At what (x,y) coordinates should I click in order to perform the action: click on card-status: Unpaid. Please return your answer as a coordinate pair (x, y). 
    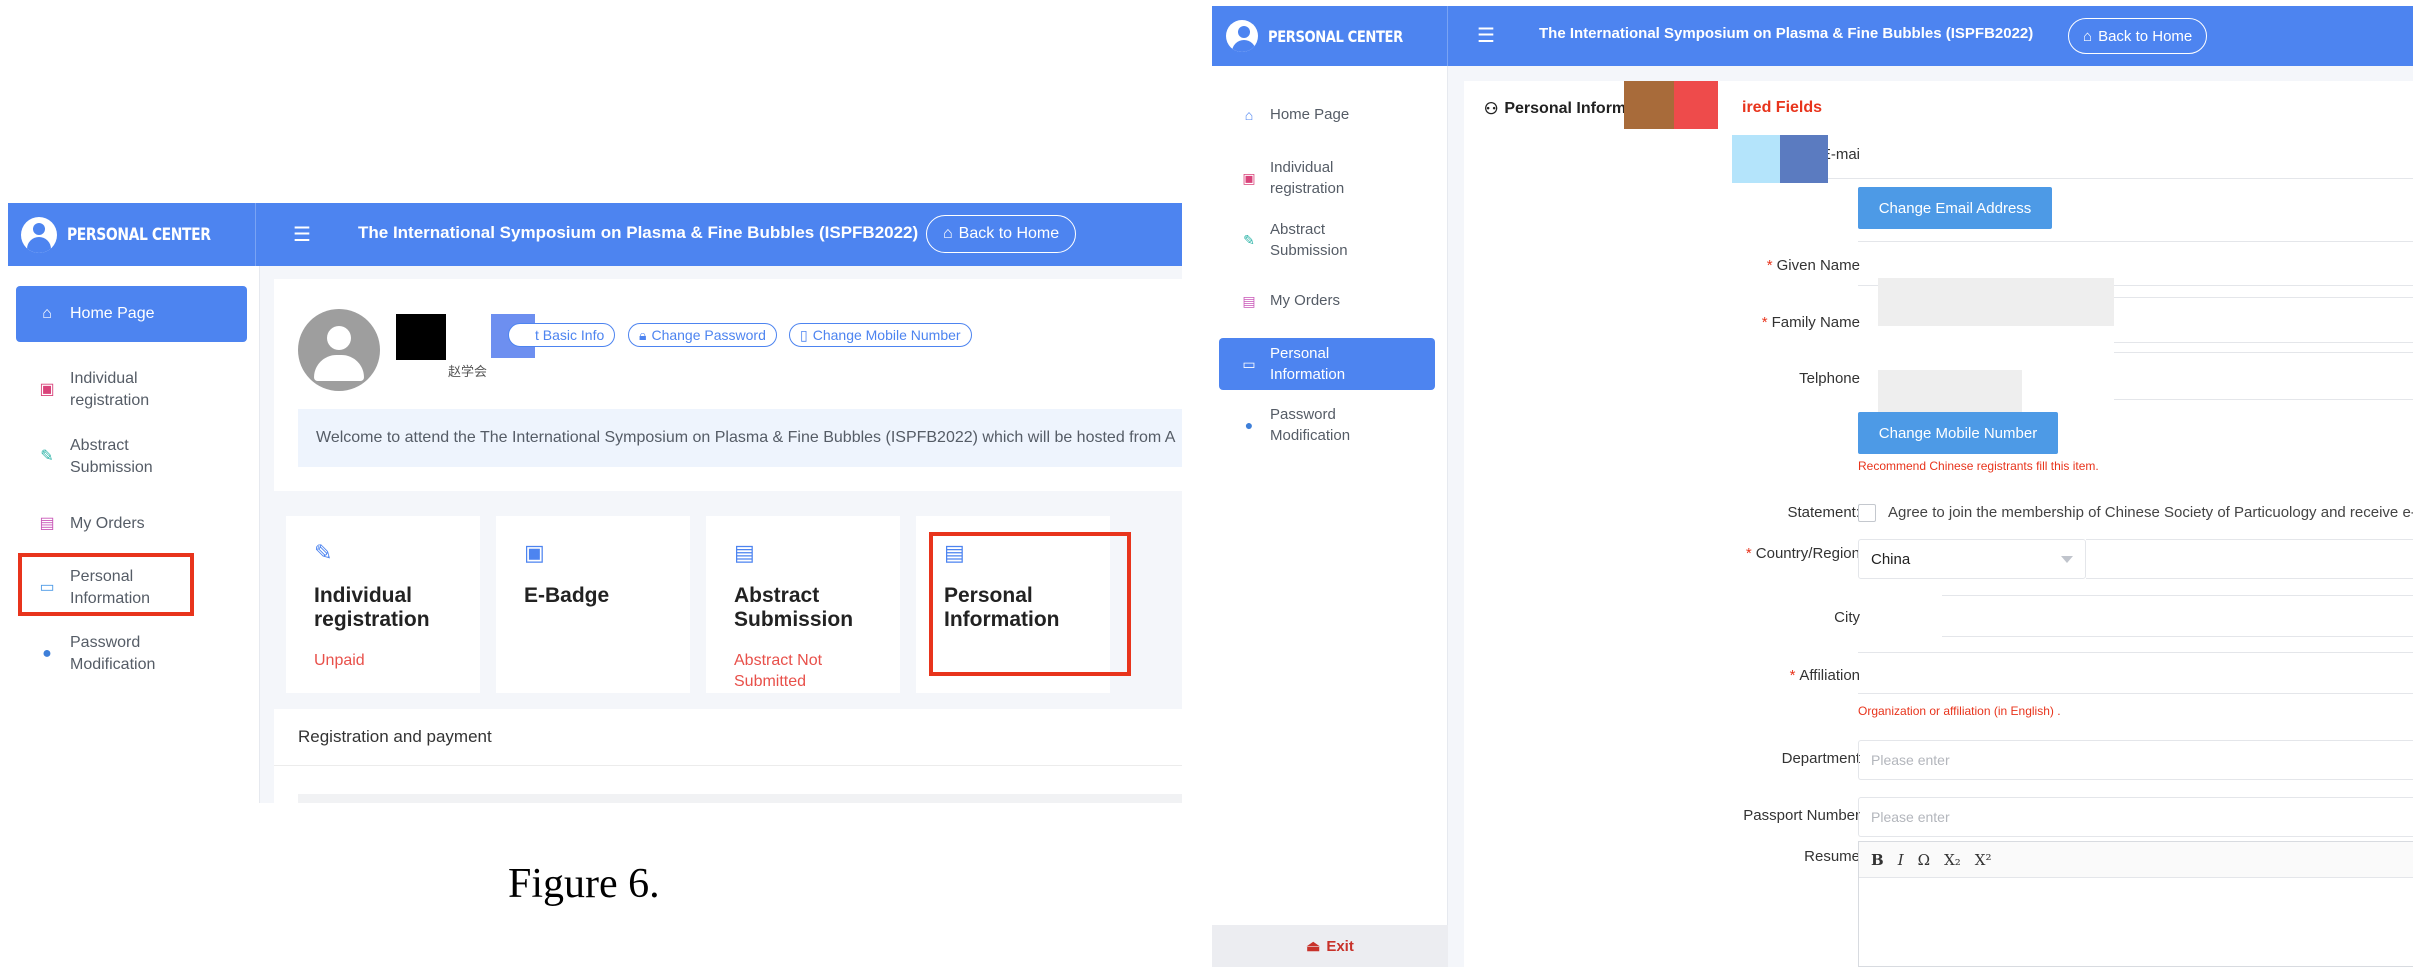
    Looking at the image, I should click on (339, 660).